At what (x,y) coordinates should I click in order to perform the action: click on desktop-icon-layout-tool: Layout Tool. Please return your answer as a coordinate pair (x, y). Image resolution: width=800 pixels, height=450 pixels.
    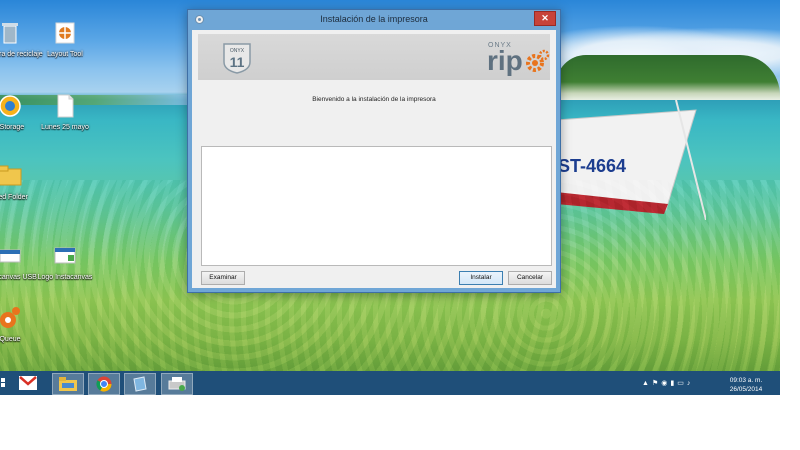
    Looking at the image, I should click on (65, 39).